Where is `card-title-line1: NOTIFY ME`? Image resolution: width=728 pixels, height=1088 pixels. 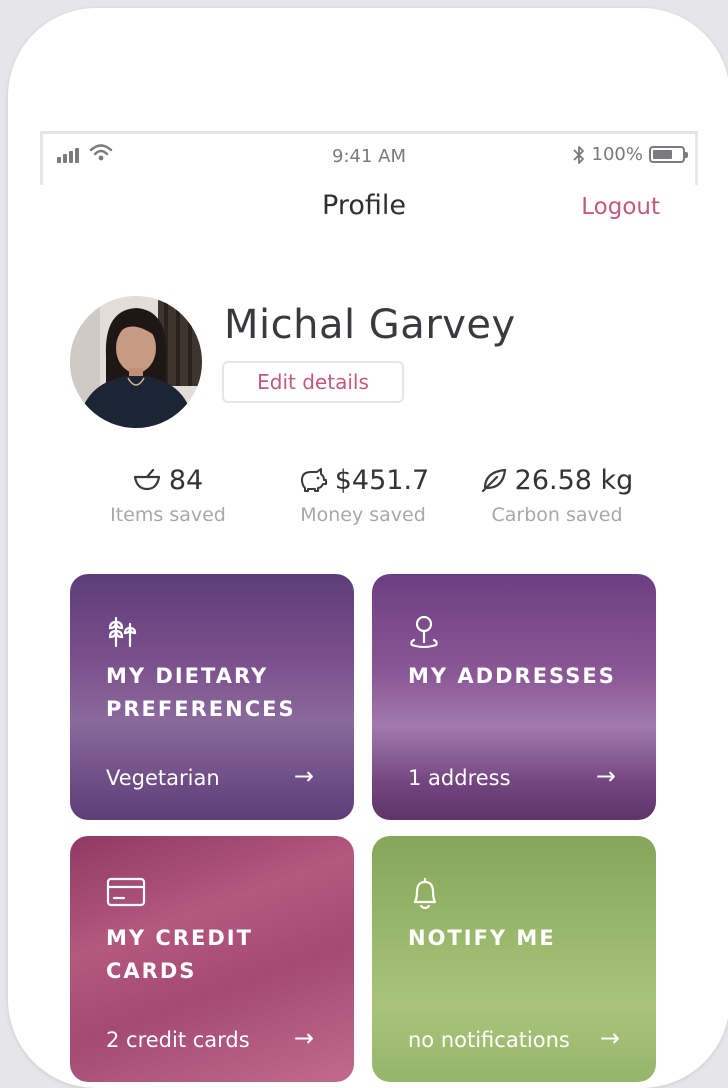
card-title-line1: NOTIFY ME is located at coordinates (482, 938).